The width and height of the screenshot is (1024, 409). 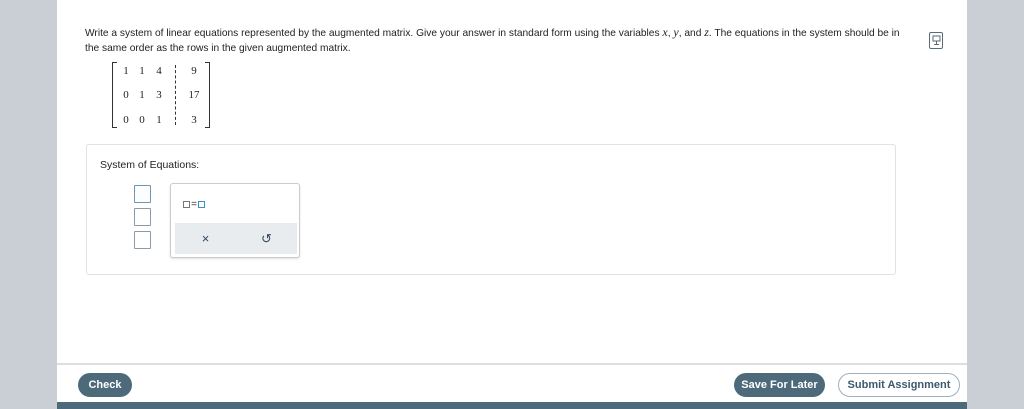 What do you see at coordinates (779, 385) in the screenshot?
I see `save-for-later-button: Save For Later` at bounding box center [779, 385].